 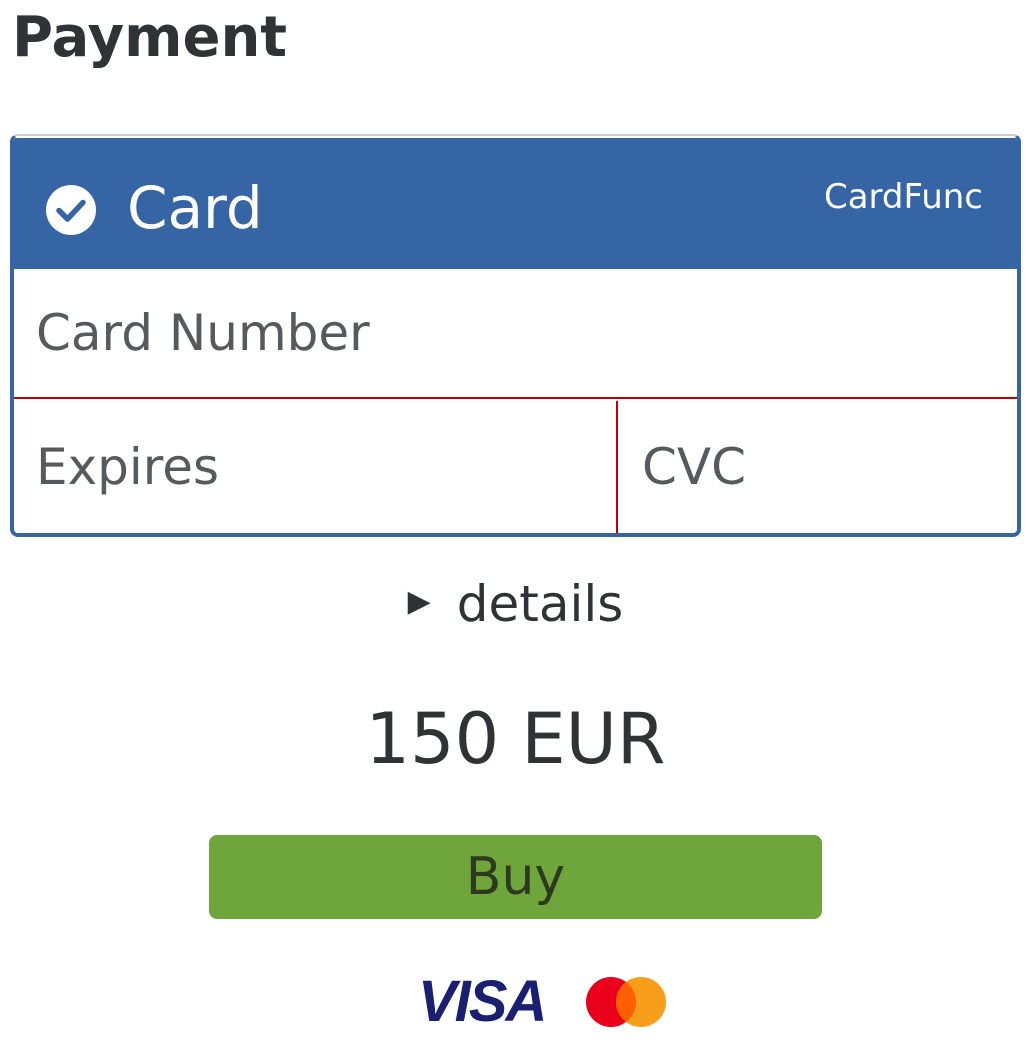 I want to click on details-toggle: ▶ details, so click(x=515, y=606).